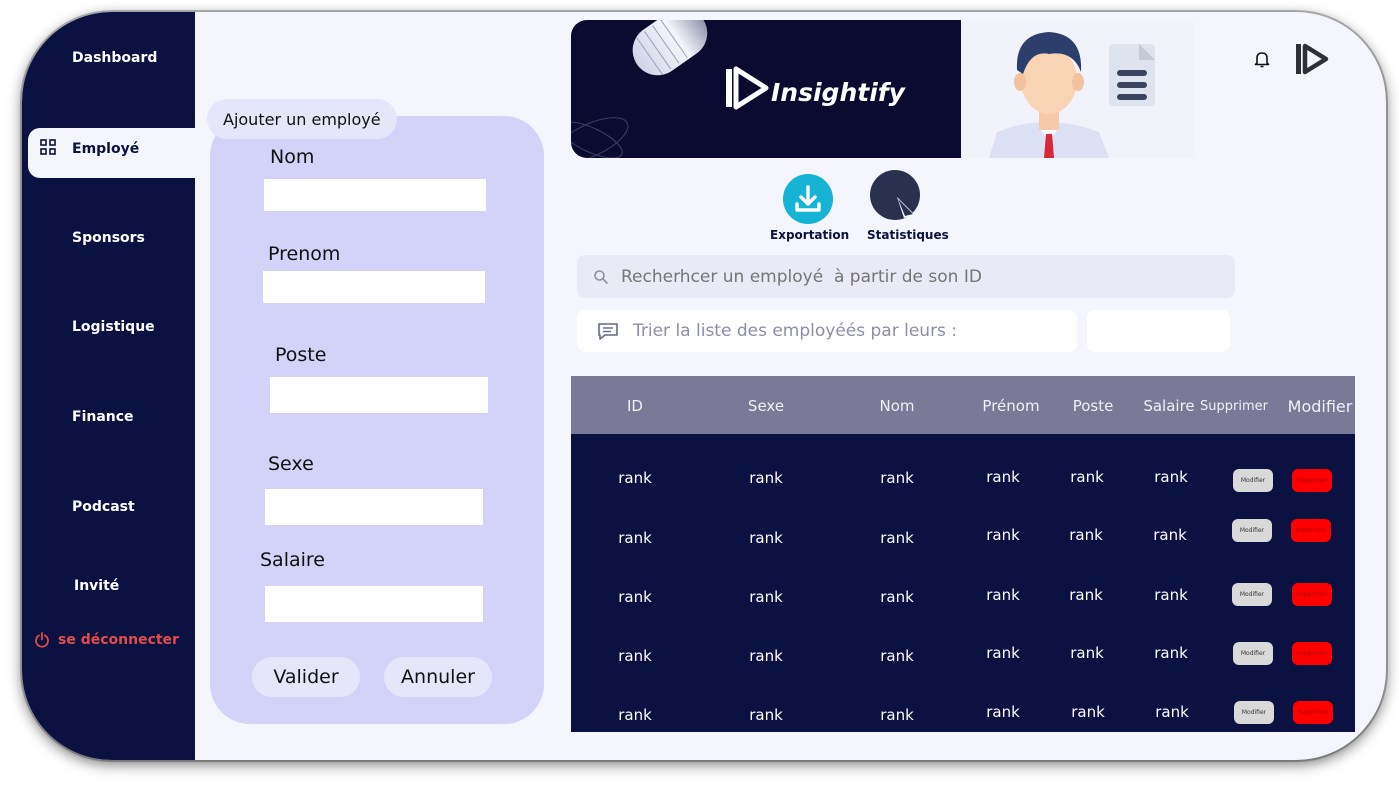 The image size is (1399, 785). I want to click on sexe-input, so click(374, 507).